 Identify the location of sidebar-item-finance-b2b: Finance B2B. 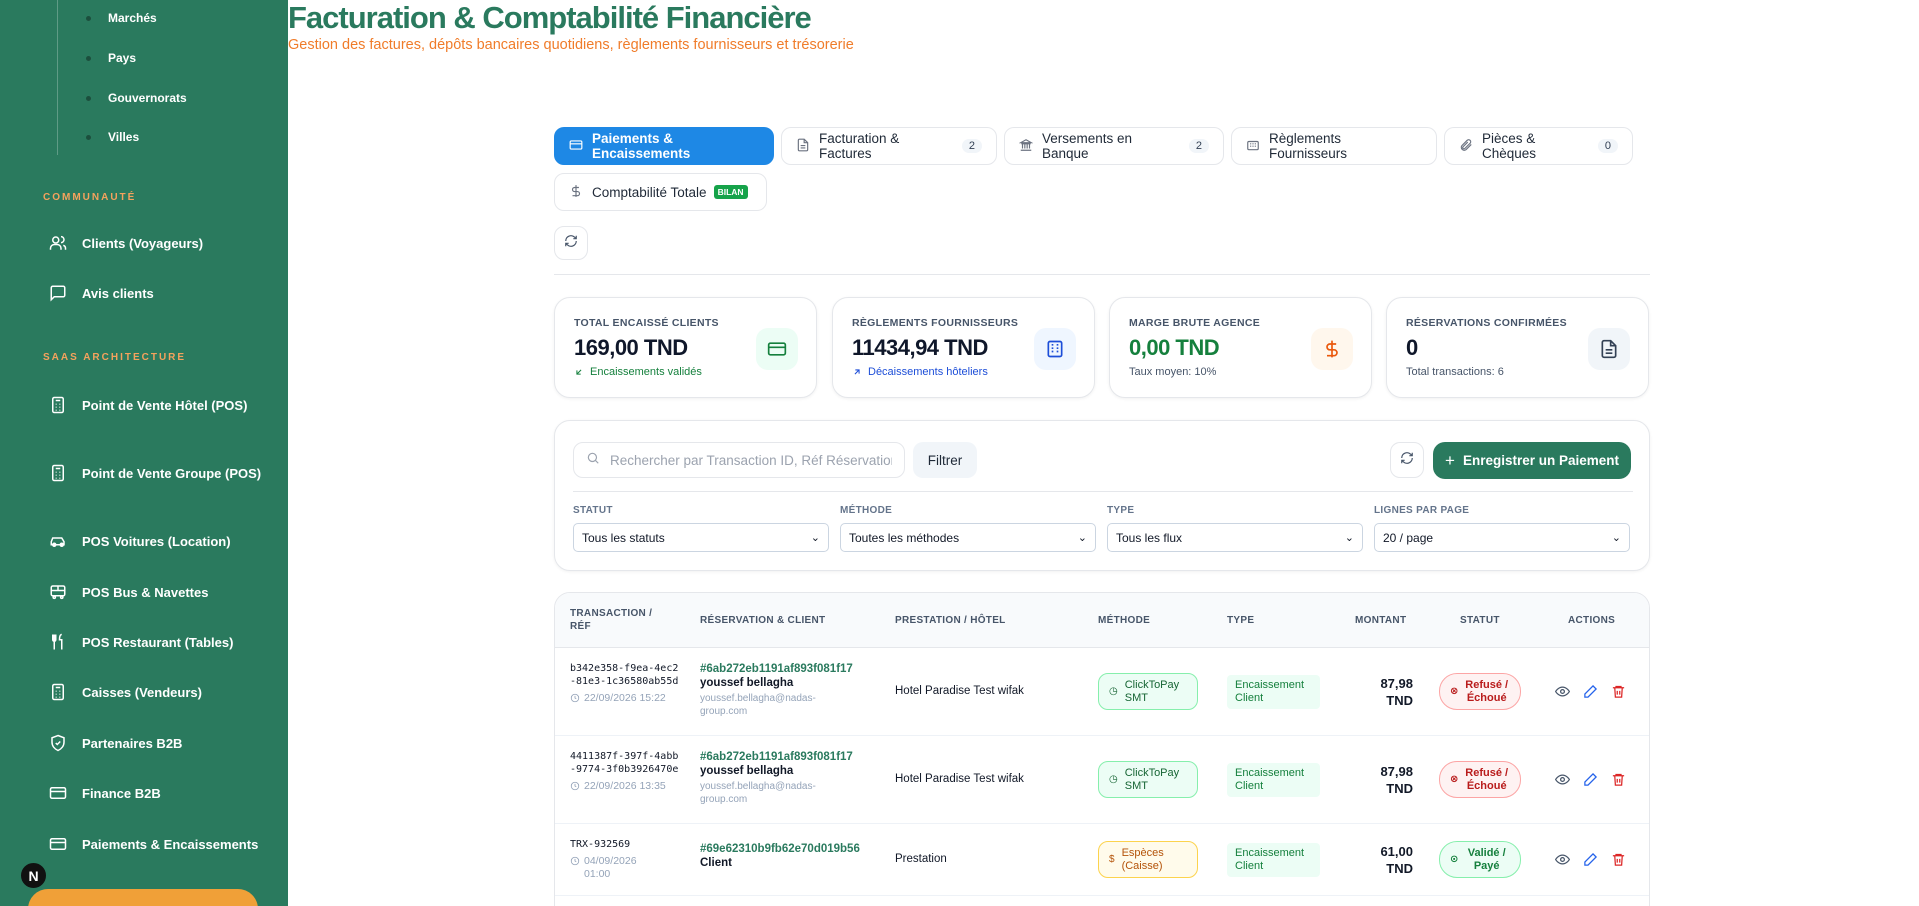
(163, 793).